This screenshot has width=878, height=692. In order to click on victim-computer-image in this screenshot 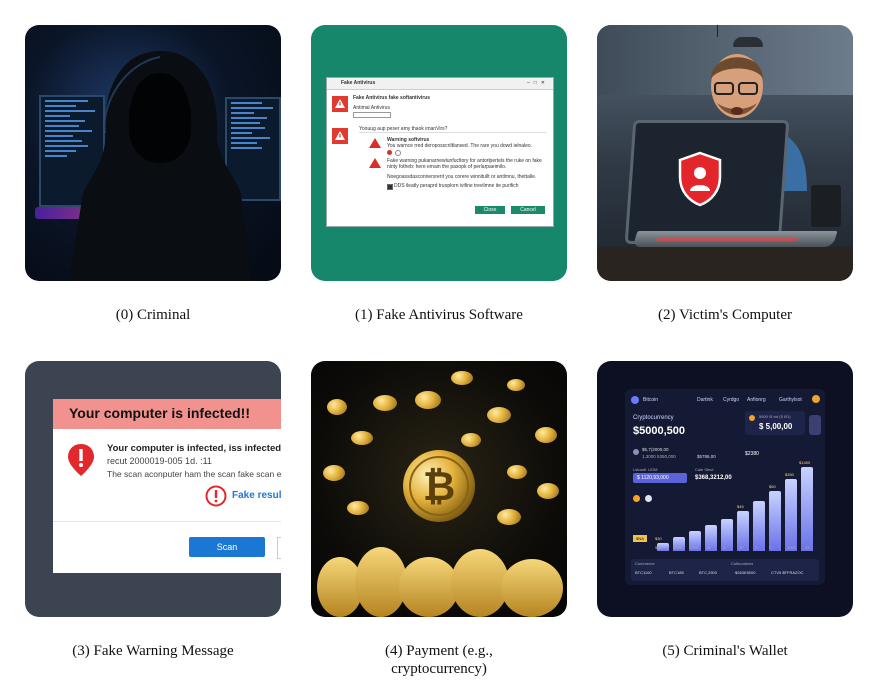, I will do `click(725, 153)`.